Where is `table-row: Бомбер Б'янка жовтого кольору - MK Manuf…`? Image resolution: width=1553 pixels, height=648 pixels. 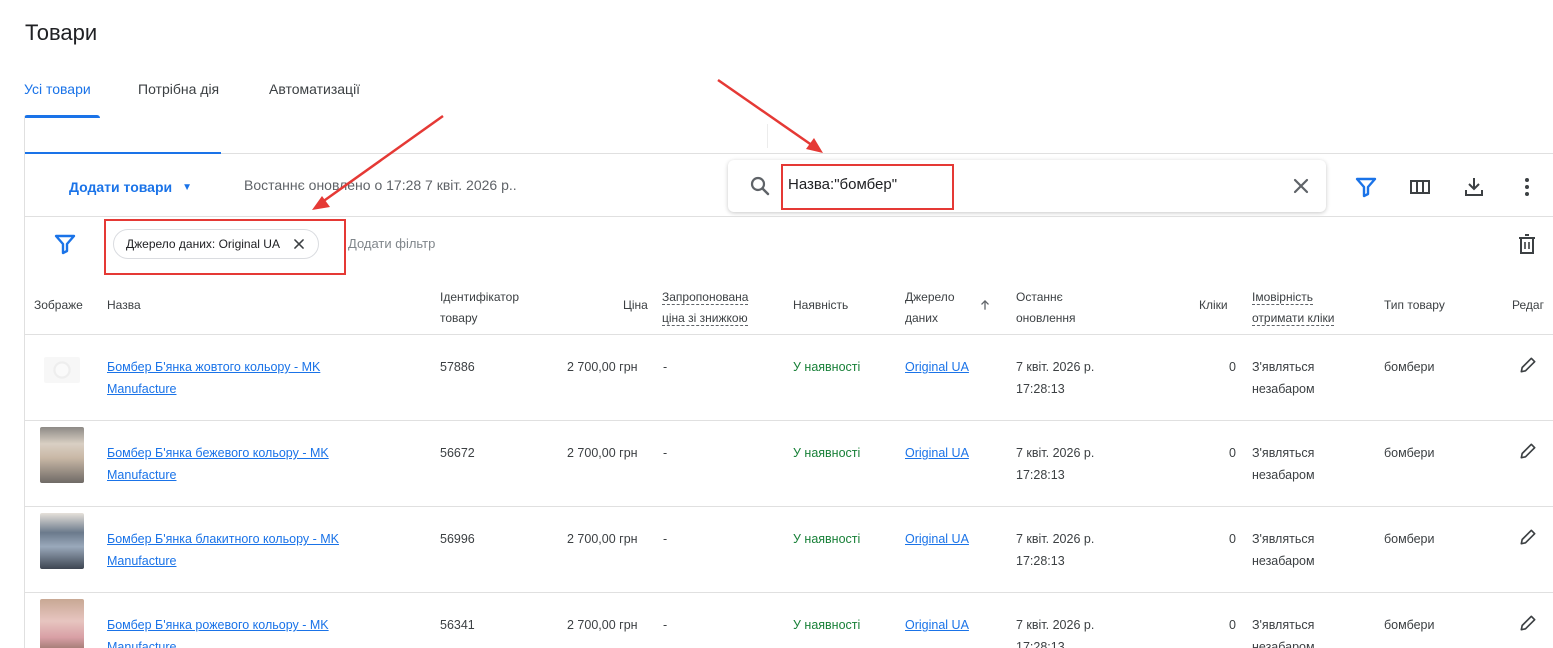
table-row: Бомбер Б'янка жовтого кольору - MK Manuf… is located at coordinates (788, 378).